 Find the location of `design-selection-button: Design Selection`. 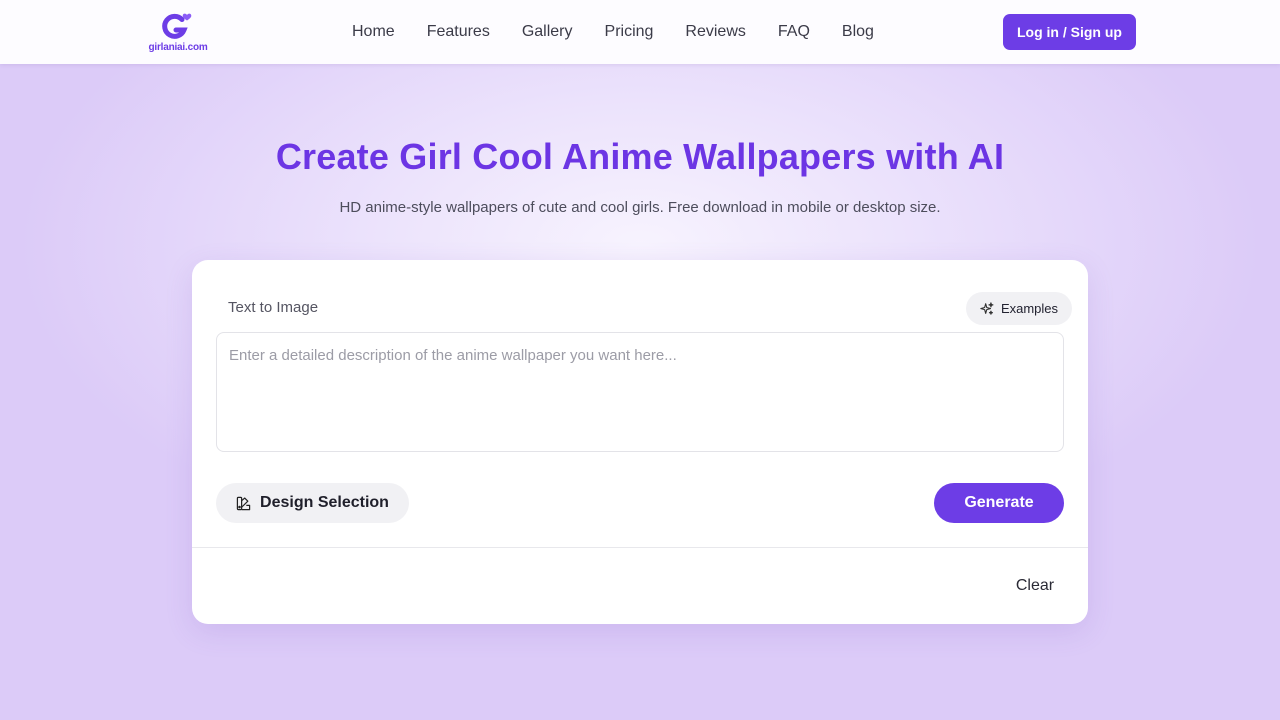

design-selection-button: Design Selection is located at coordinates (312, 503).